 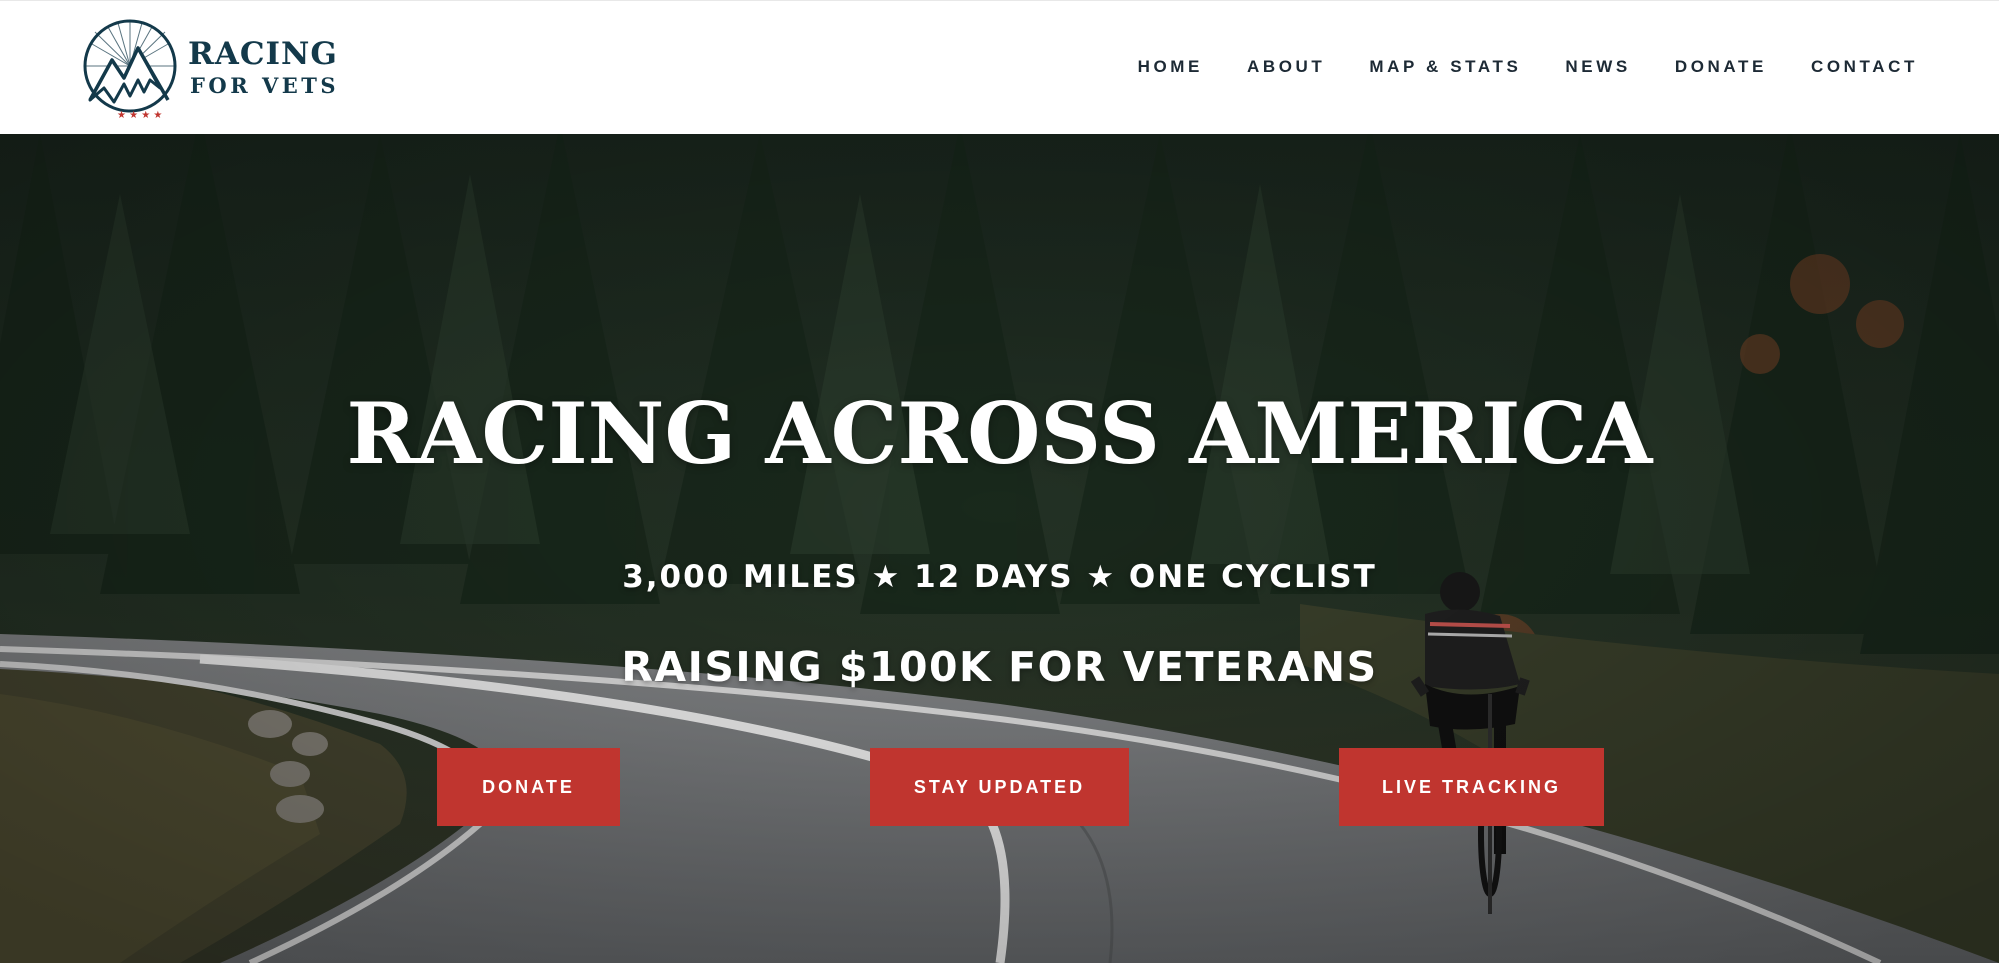 I want to click on nav-home: HOME, so click(x=1170, y=67).